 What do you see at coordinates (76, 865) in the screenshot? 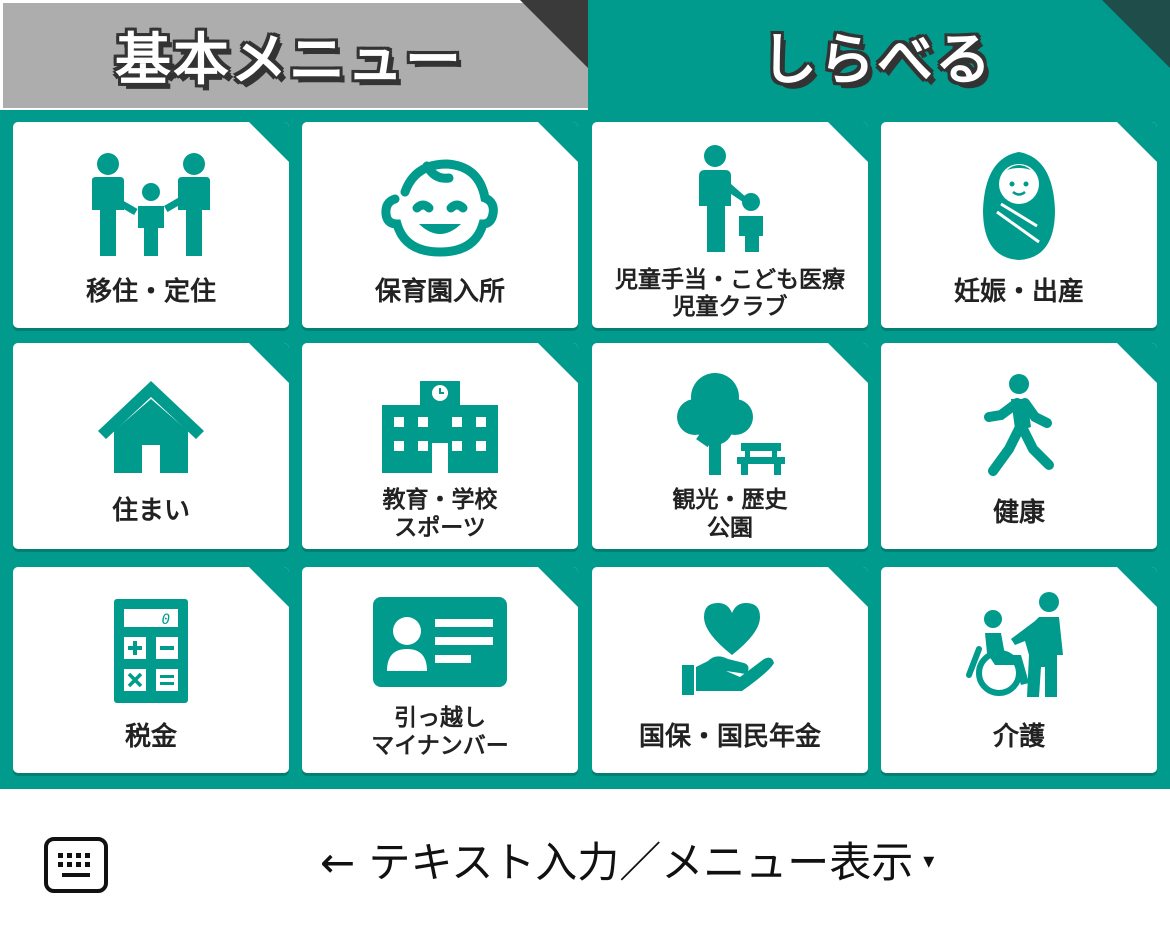
I see `keyboard-icon` at bounding box center [76, 865].